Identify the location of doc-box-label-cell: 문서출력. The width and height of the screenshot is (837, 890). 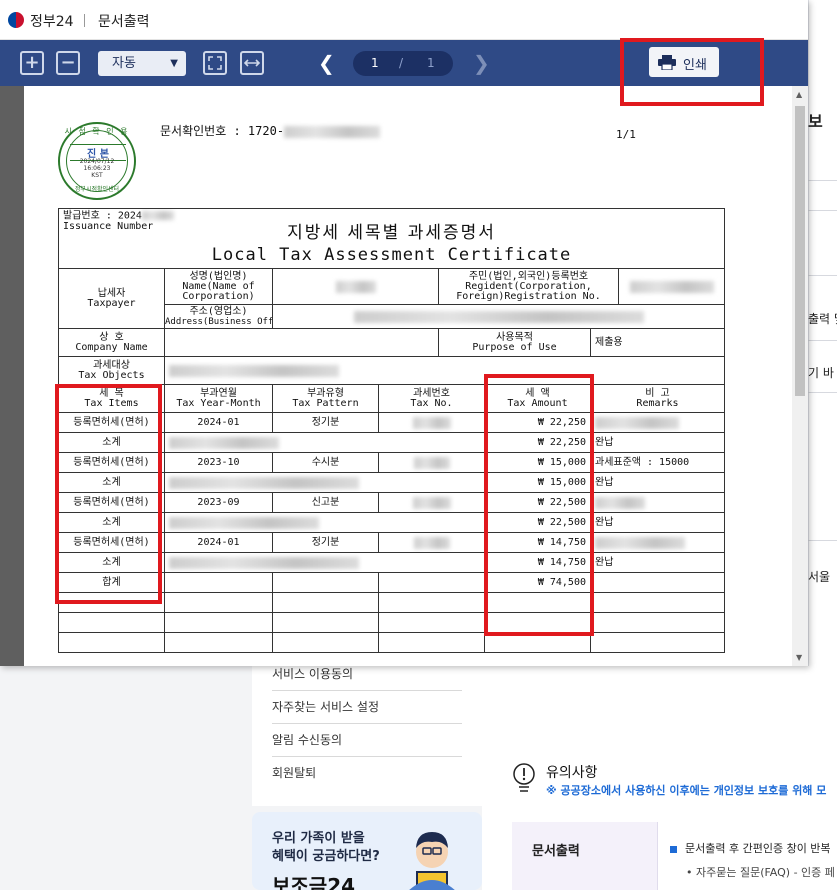
(584, 856).